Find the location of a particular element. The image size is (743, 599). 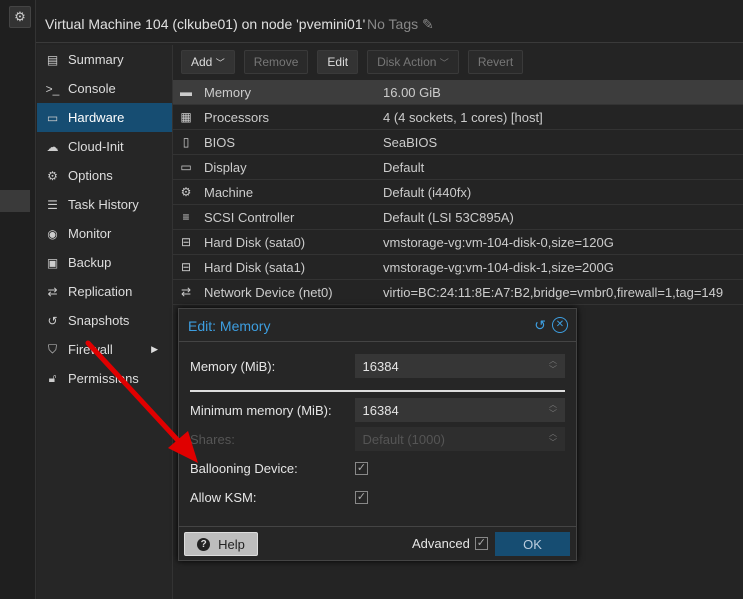

floppy-icon: ▣ is located at coordinates (52, 262).